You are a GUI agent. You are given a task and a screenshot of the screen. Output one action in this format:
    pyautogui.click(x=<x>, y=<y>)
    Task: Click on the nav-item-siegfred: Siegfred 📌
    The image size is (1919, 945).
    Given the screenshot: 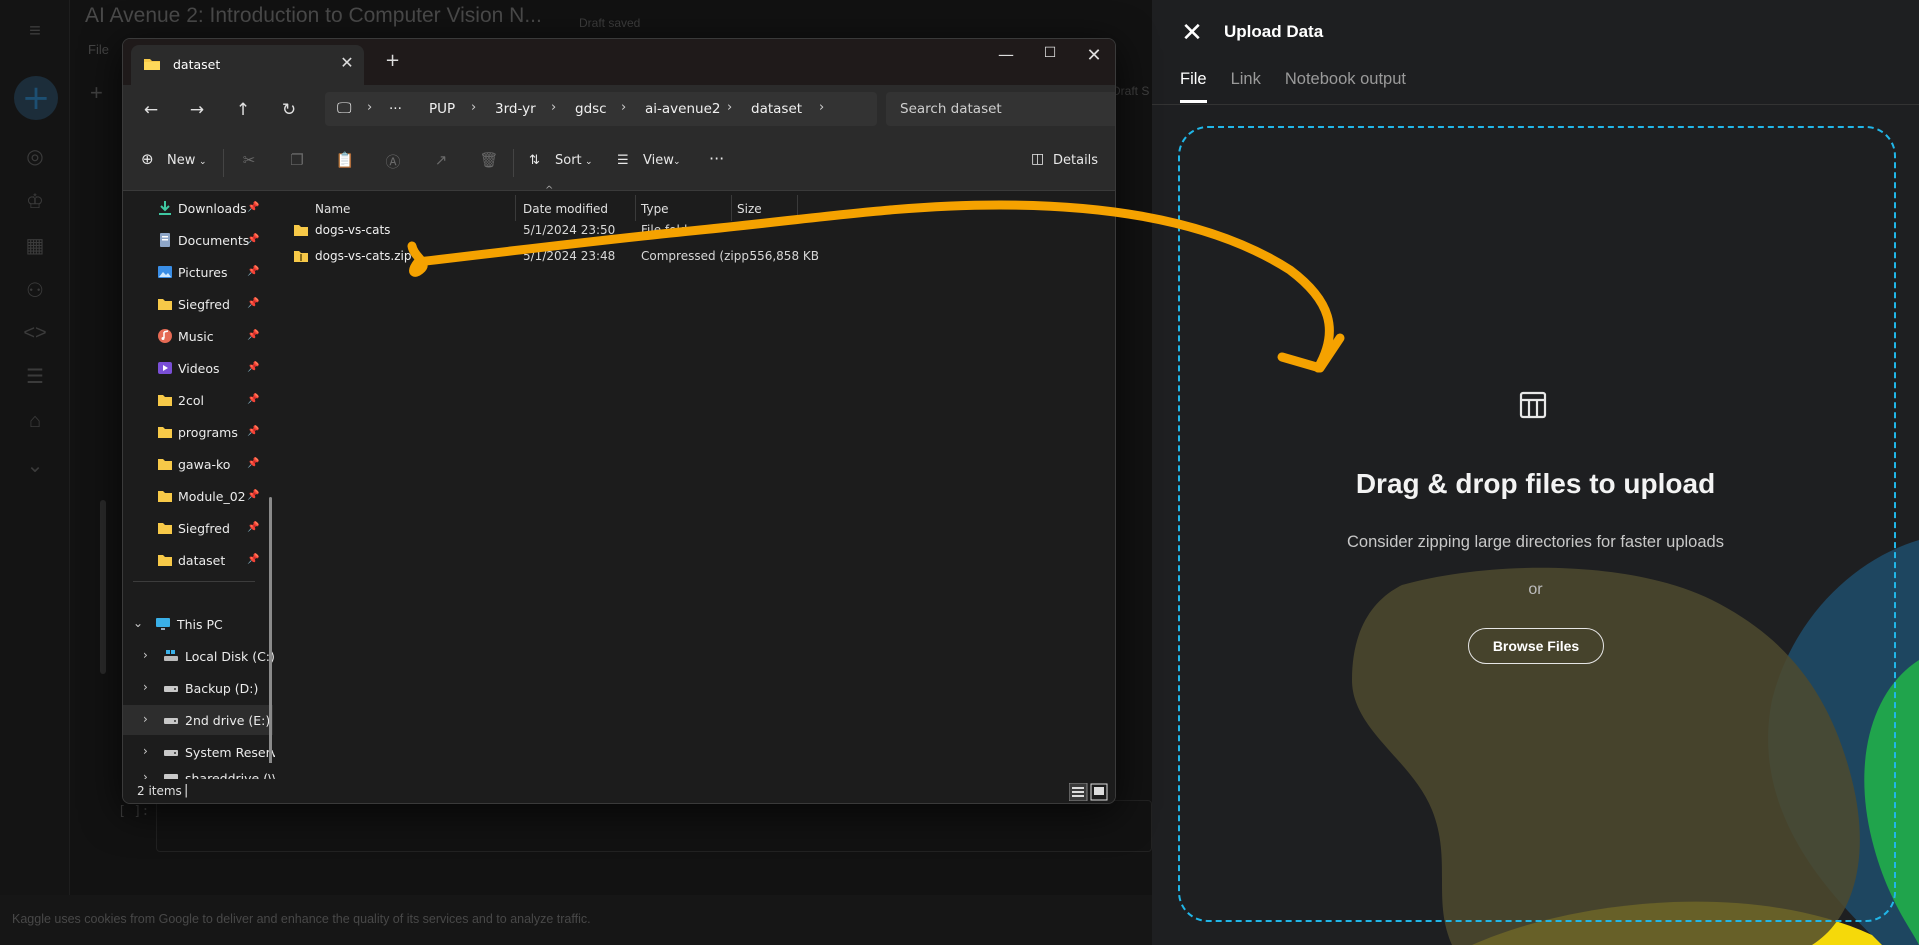 What is the action you would take?
    pyautogui.click(x=198, y=304)
    